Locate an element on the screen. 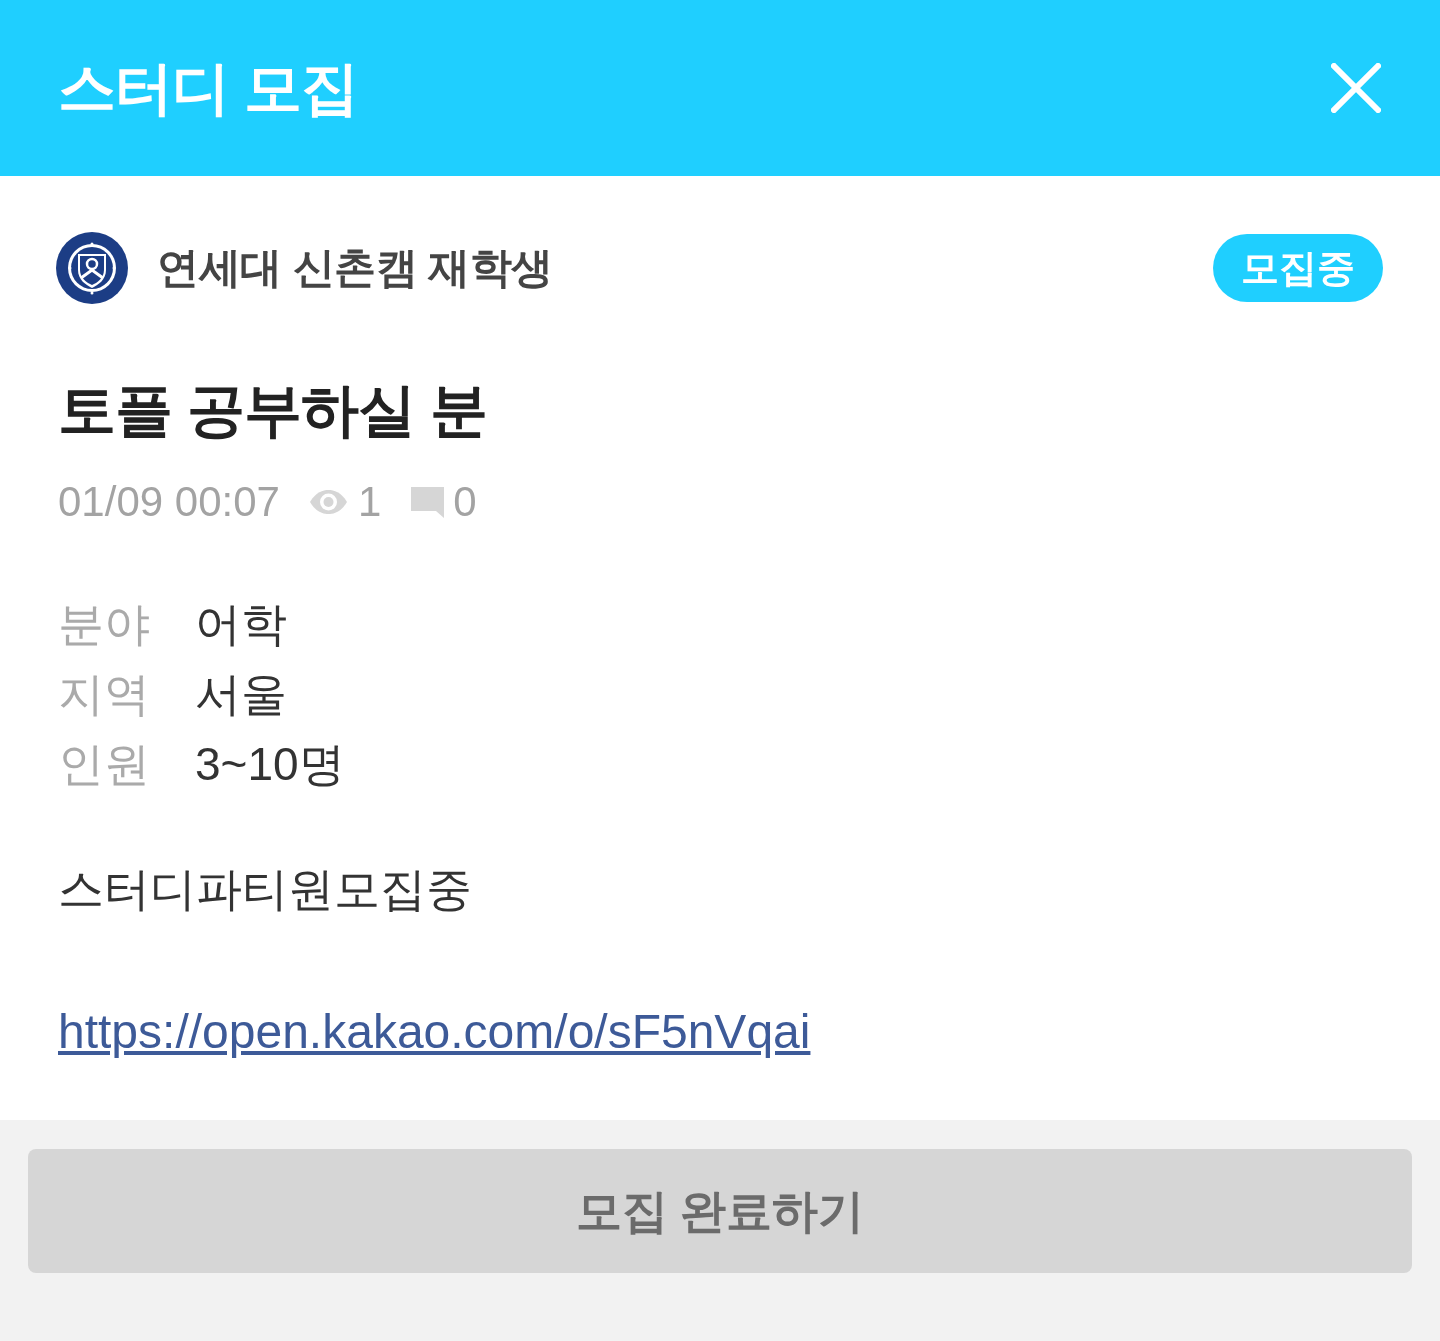 The height and width of the screenshot is (1341, 1440). post-description: 스터디파티원모집중 is located at coordinates (265, 889).